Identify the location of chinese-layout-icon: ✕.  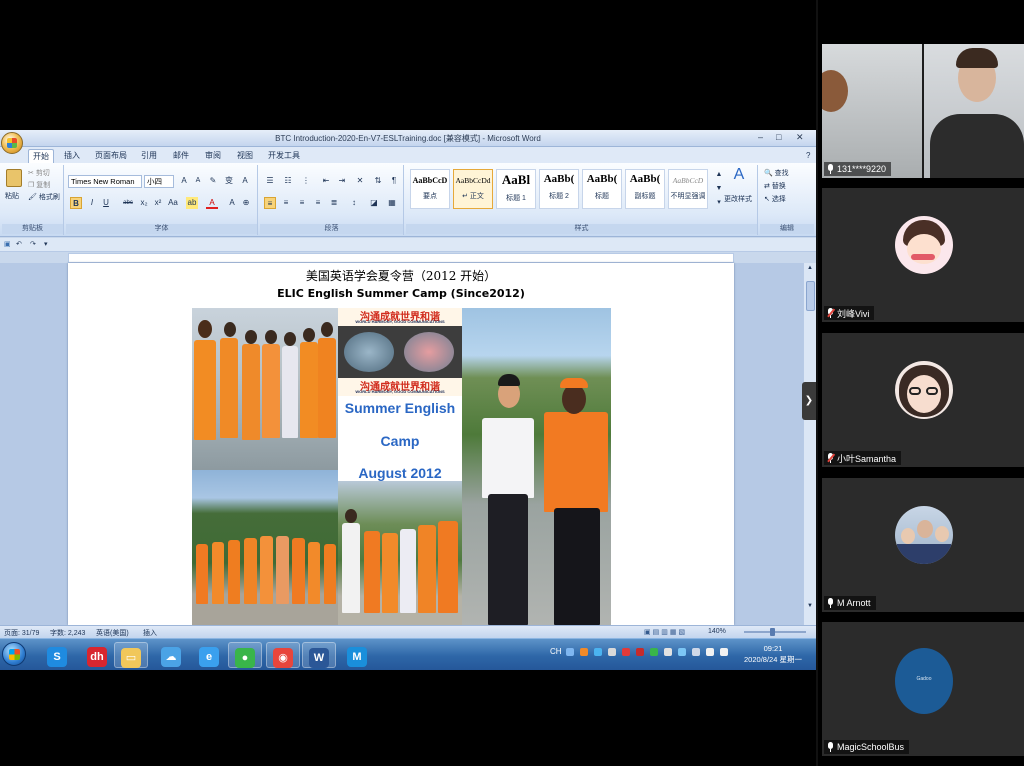
(360, 181).